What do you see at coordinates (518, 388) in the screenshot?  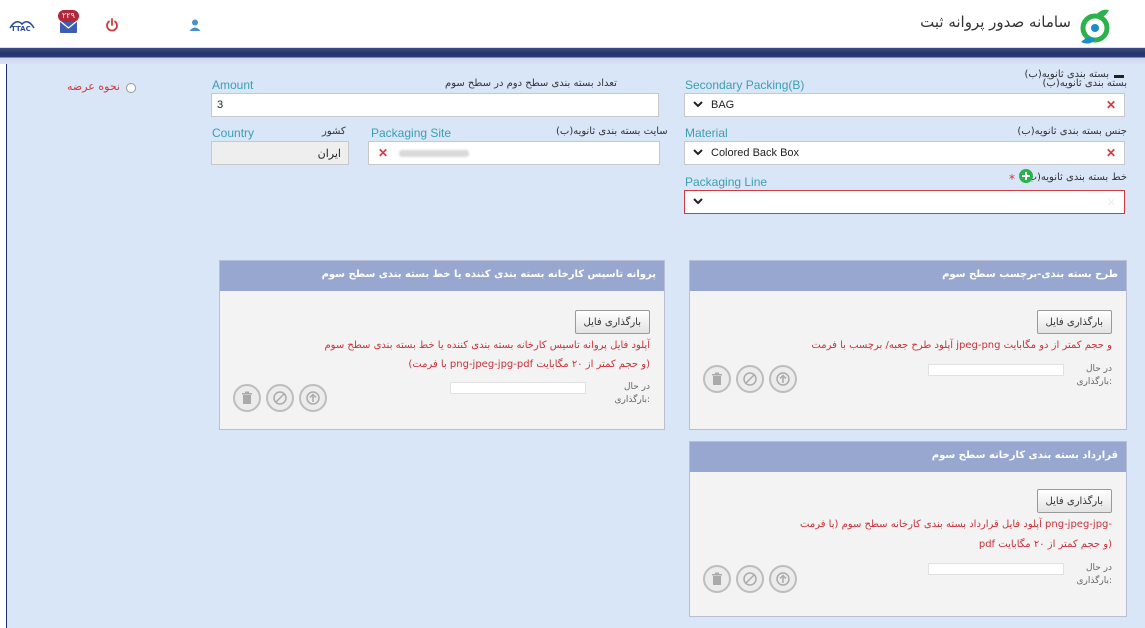 I see `license-progress-bar` at bounding box center [518, 388].